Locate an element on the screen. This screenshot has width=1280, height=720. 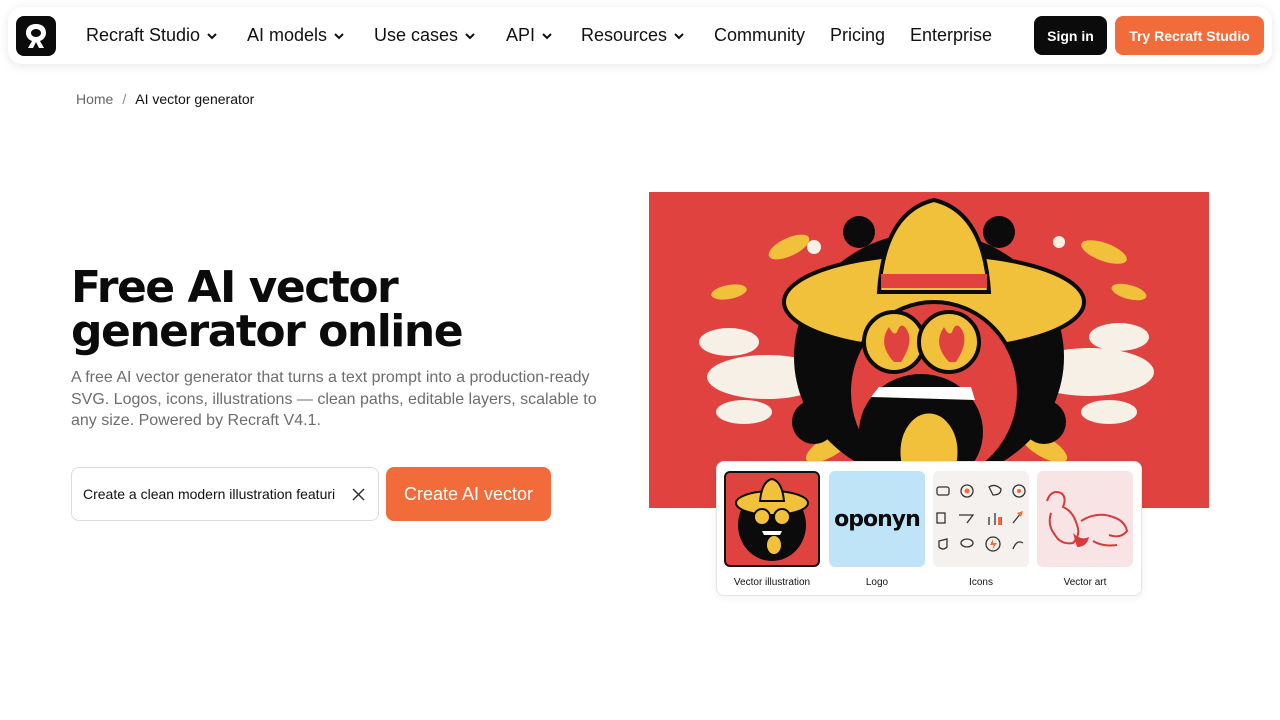
nav-item-label: Community is located at coordinates (760, 35).